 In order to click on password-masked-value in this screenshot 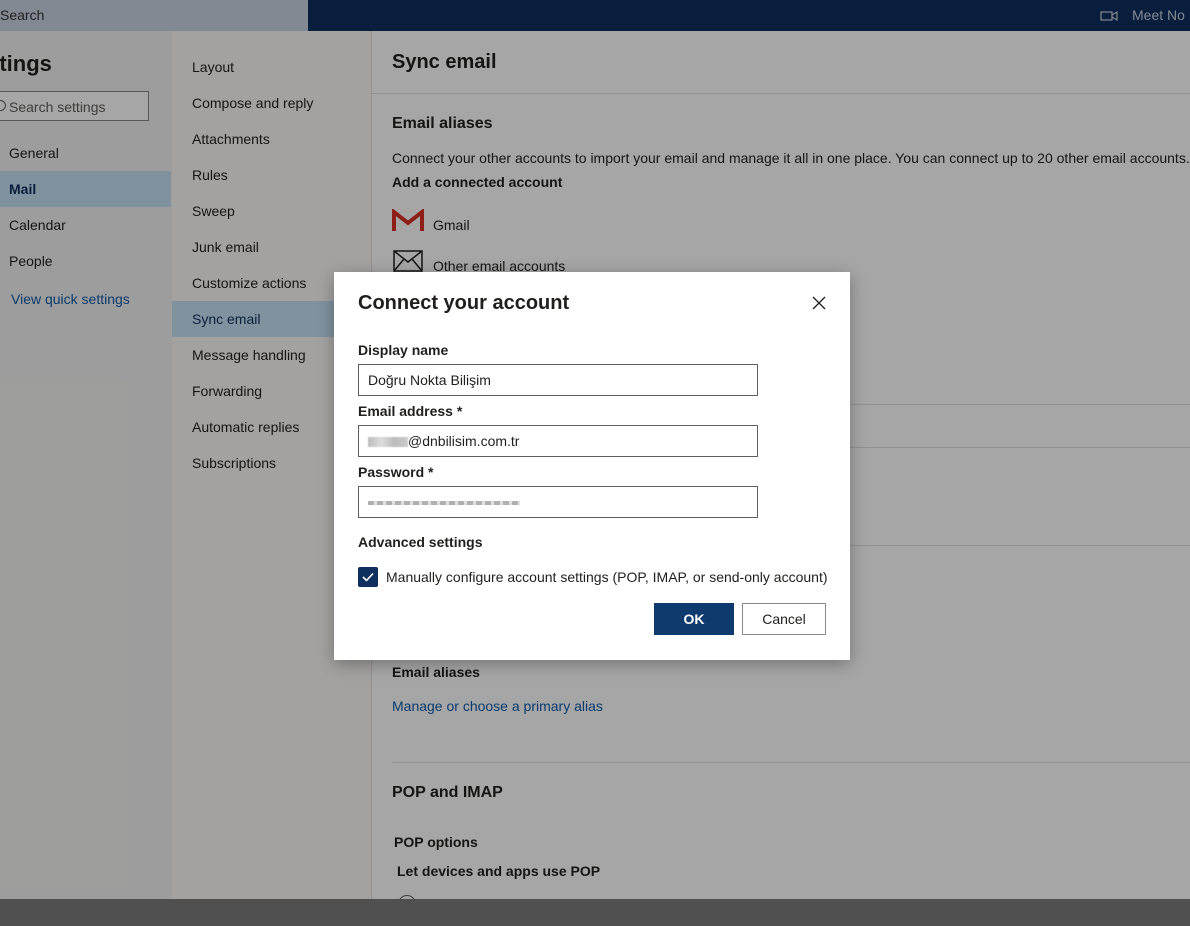, I will do `click(444, 503)`.